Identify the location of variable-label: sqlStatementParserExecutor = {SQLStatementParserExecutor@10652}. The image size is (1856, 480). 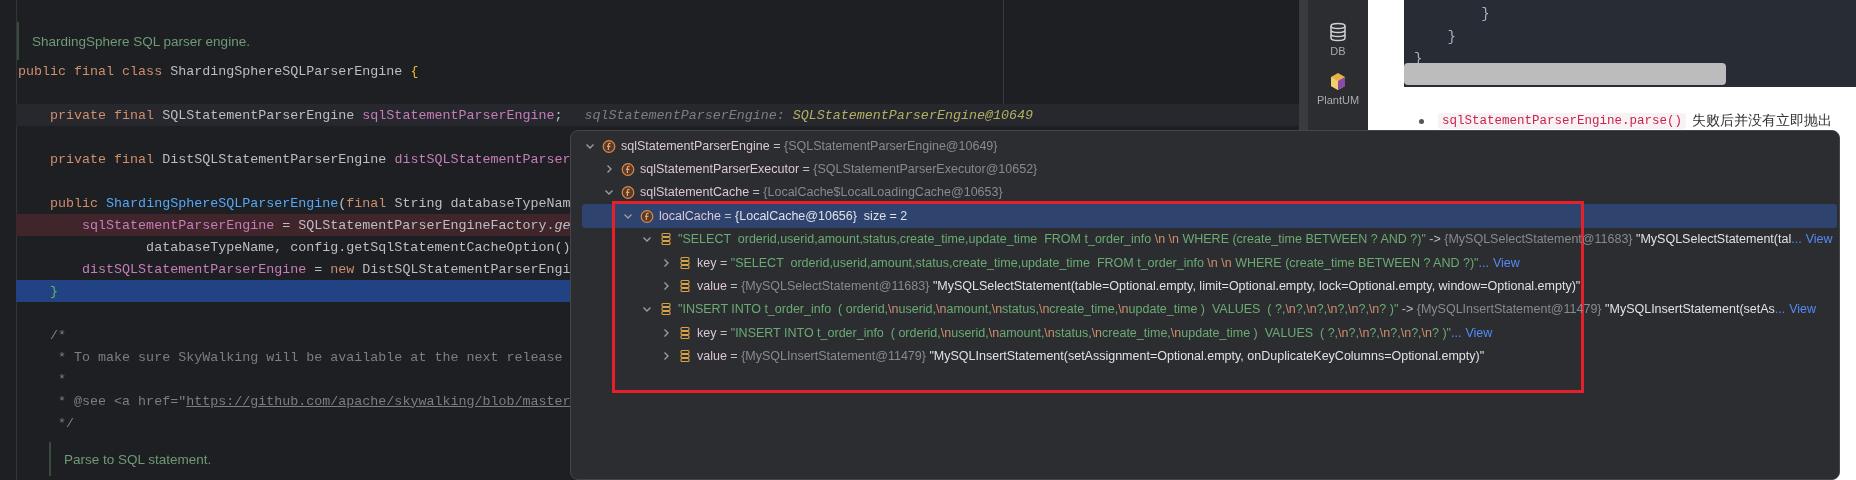
(839, 169).